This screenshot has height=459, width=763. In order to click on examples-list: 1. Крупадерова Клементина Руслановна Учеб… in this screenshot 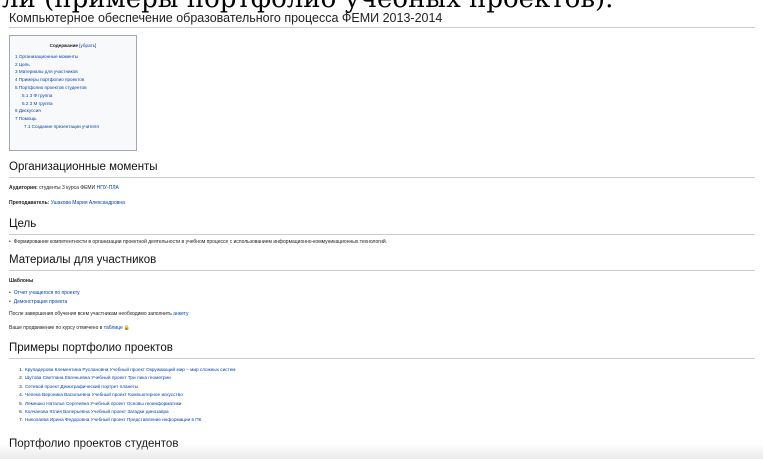, I will do `click(125, 395)`.